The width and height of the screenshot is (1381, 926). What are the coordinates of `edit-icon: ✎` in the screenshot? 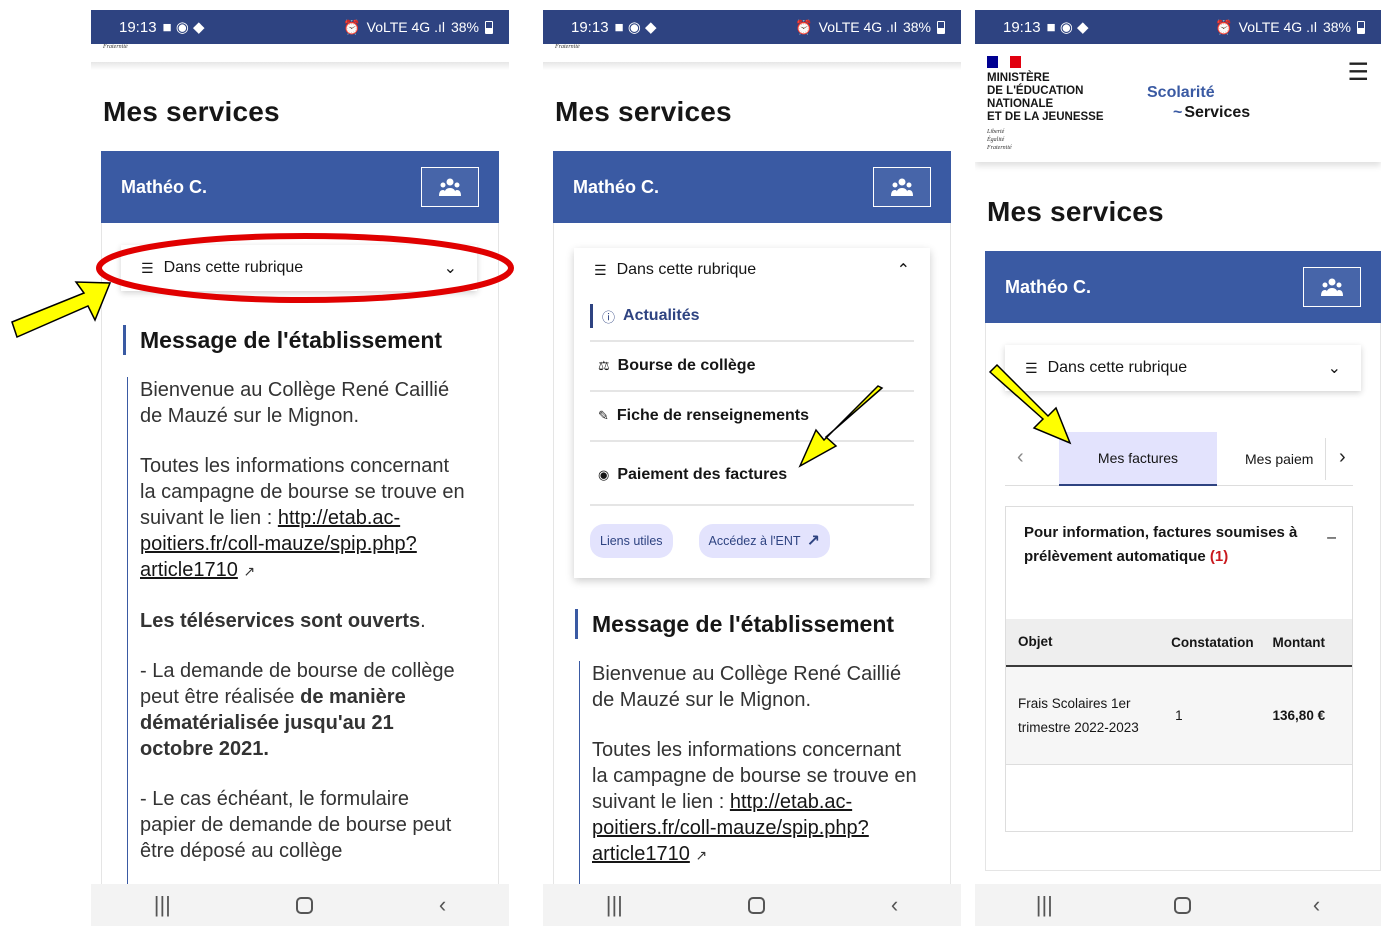 It's located at (603, 415).